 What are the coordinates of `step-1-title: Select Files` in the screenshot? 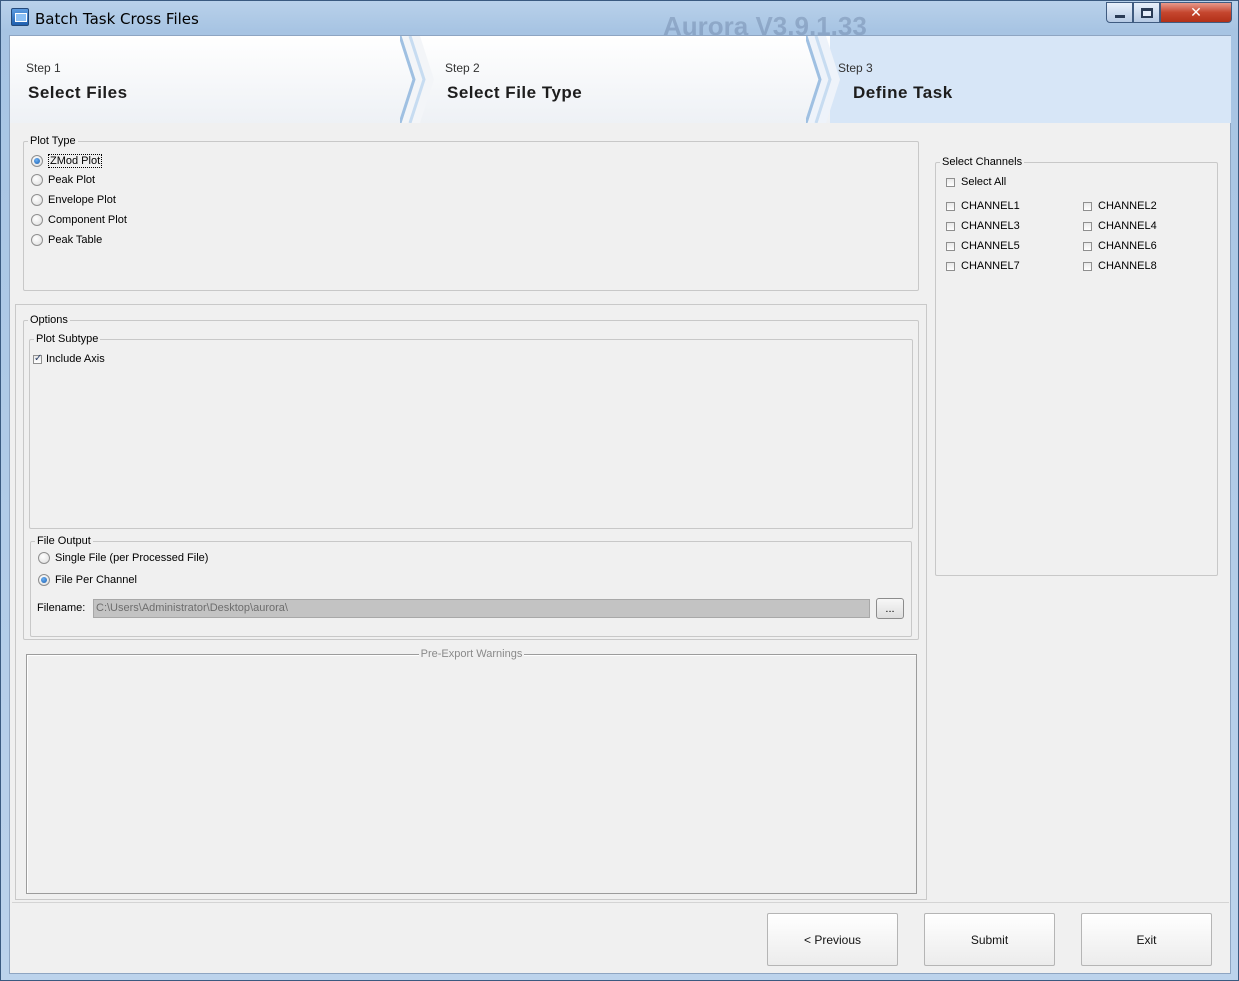 It's located at (78, 92).